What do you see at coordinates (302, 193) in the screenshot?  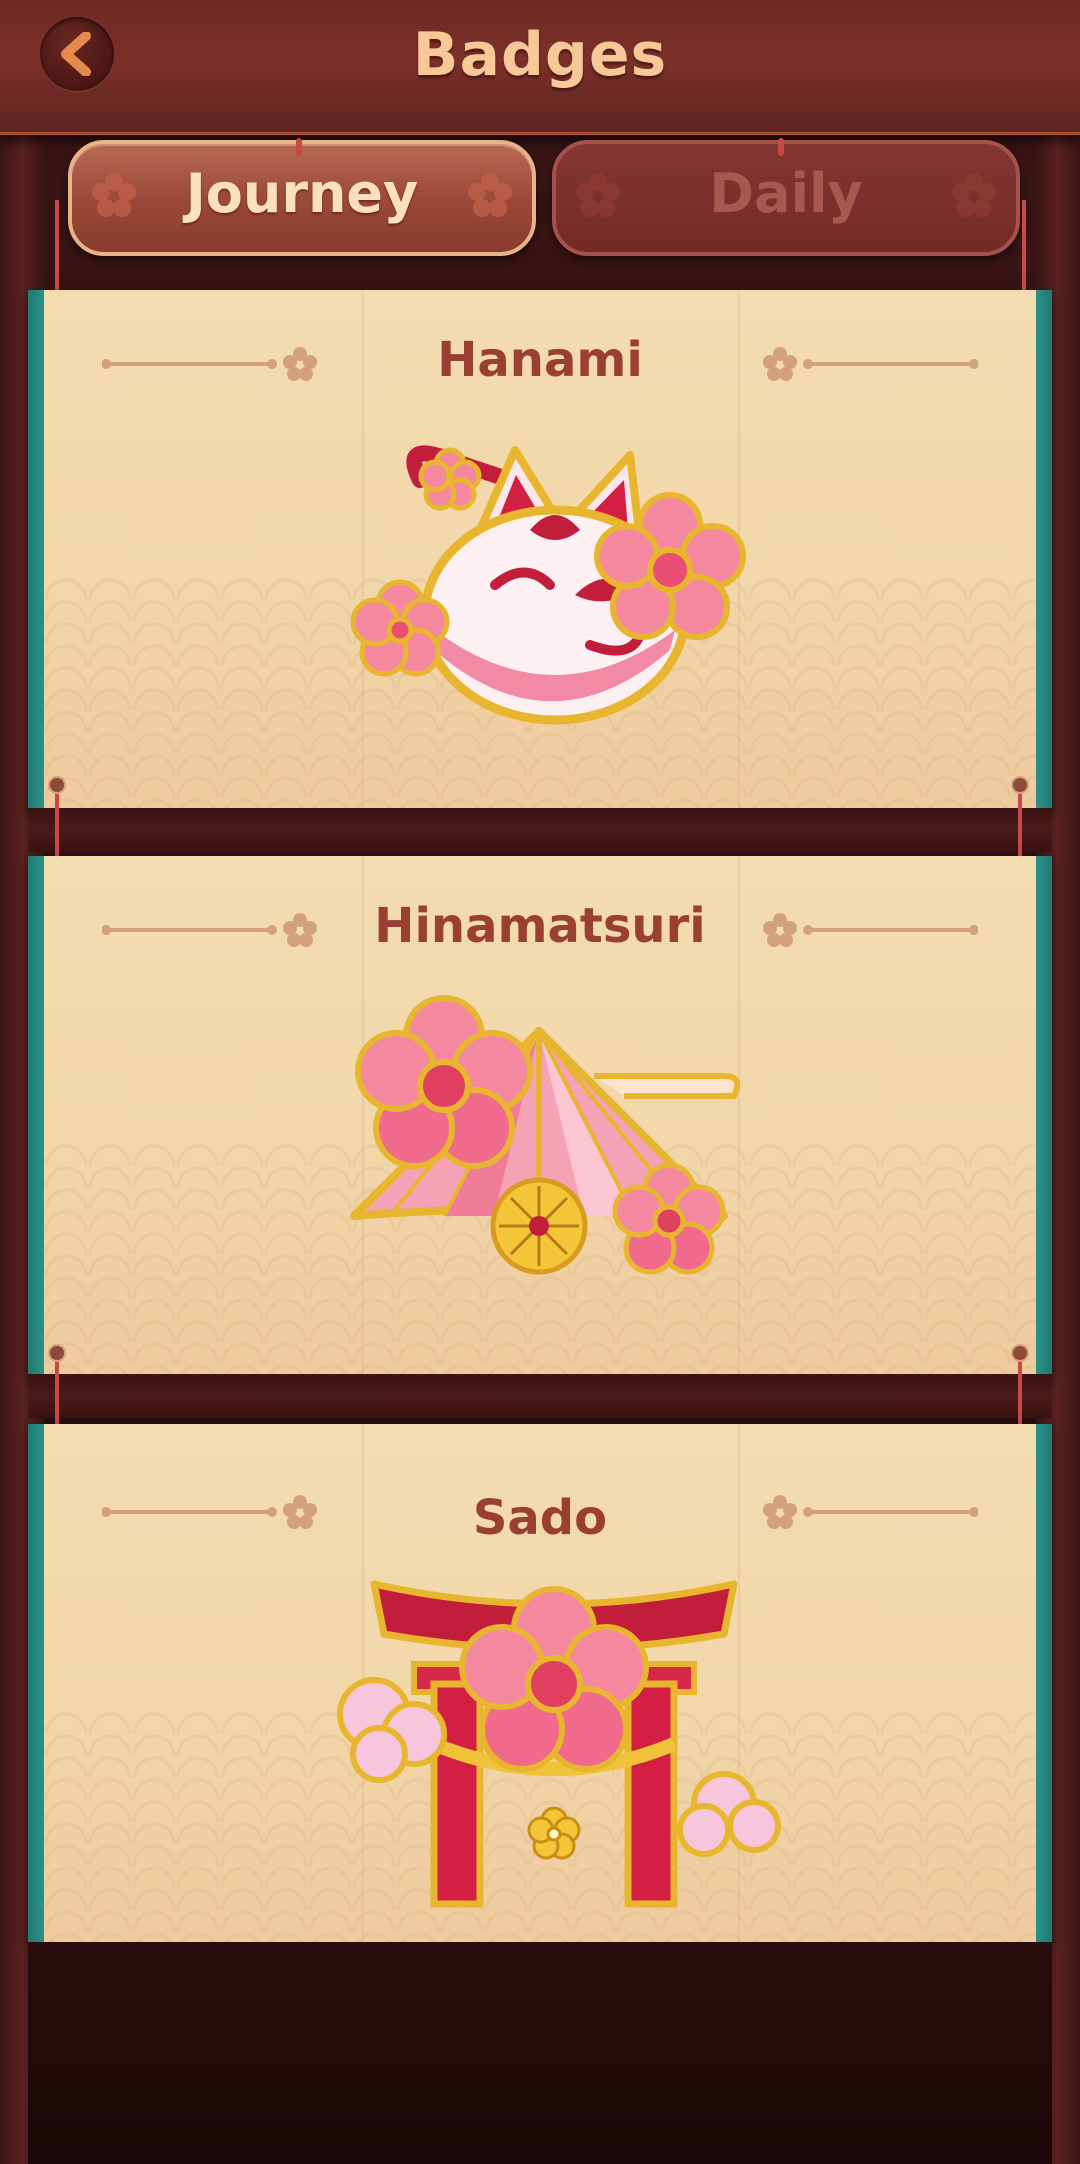 I see `tab-journey-label: Journey` at bounding box center [302, 193].